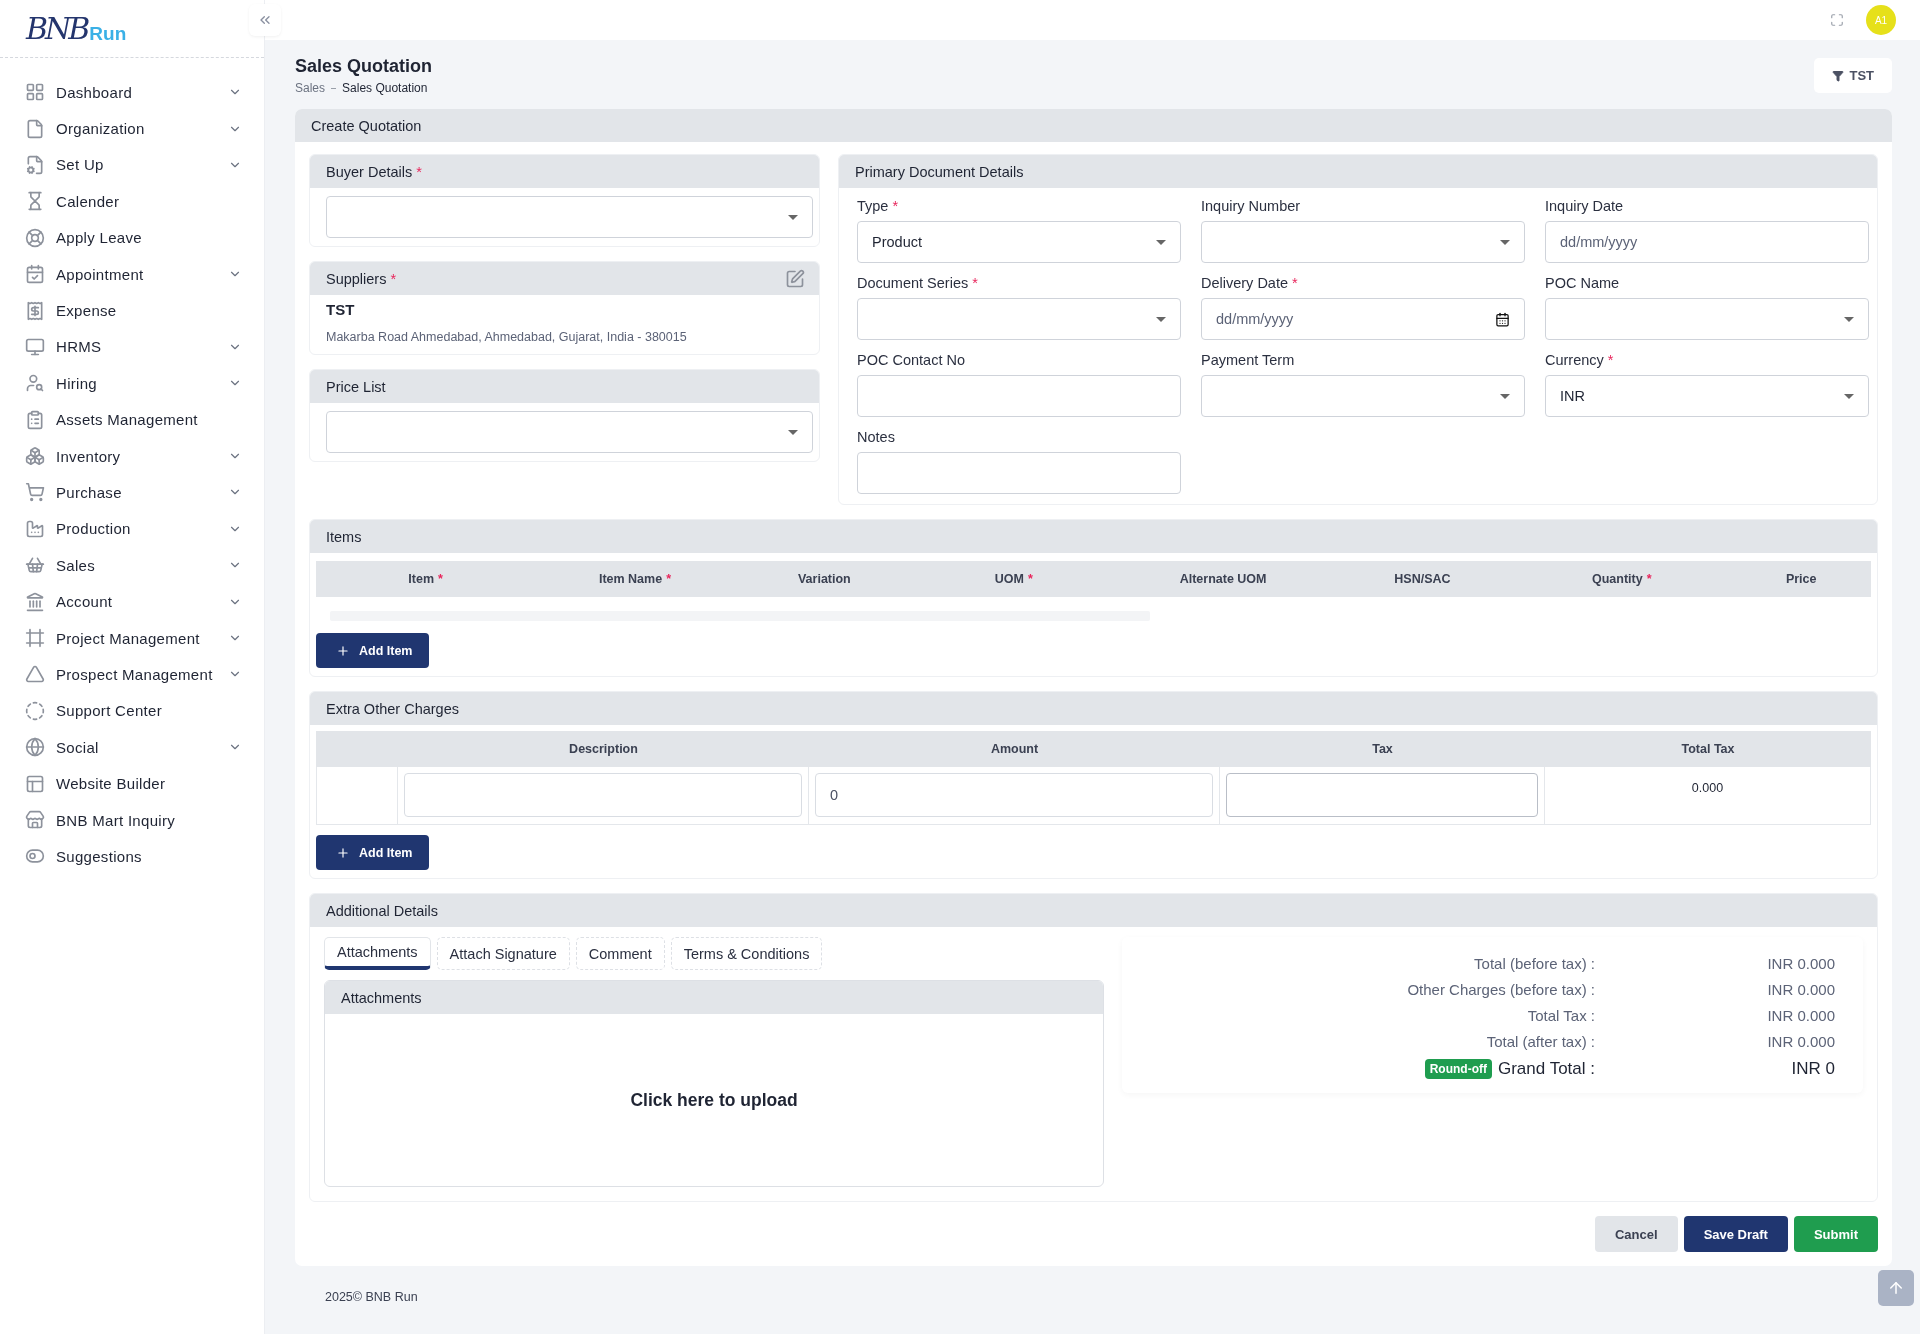 This screenshot has height=1334, width=1920. Describe the element at coordinates (310, 88) in the screenshot. I see `breadcrumb-item: Sales` at that location.